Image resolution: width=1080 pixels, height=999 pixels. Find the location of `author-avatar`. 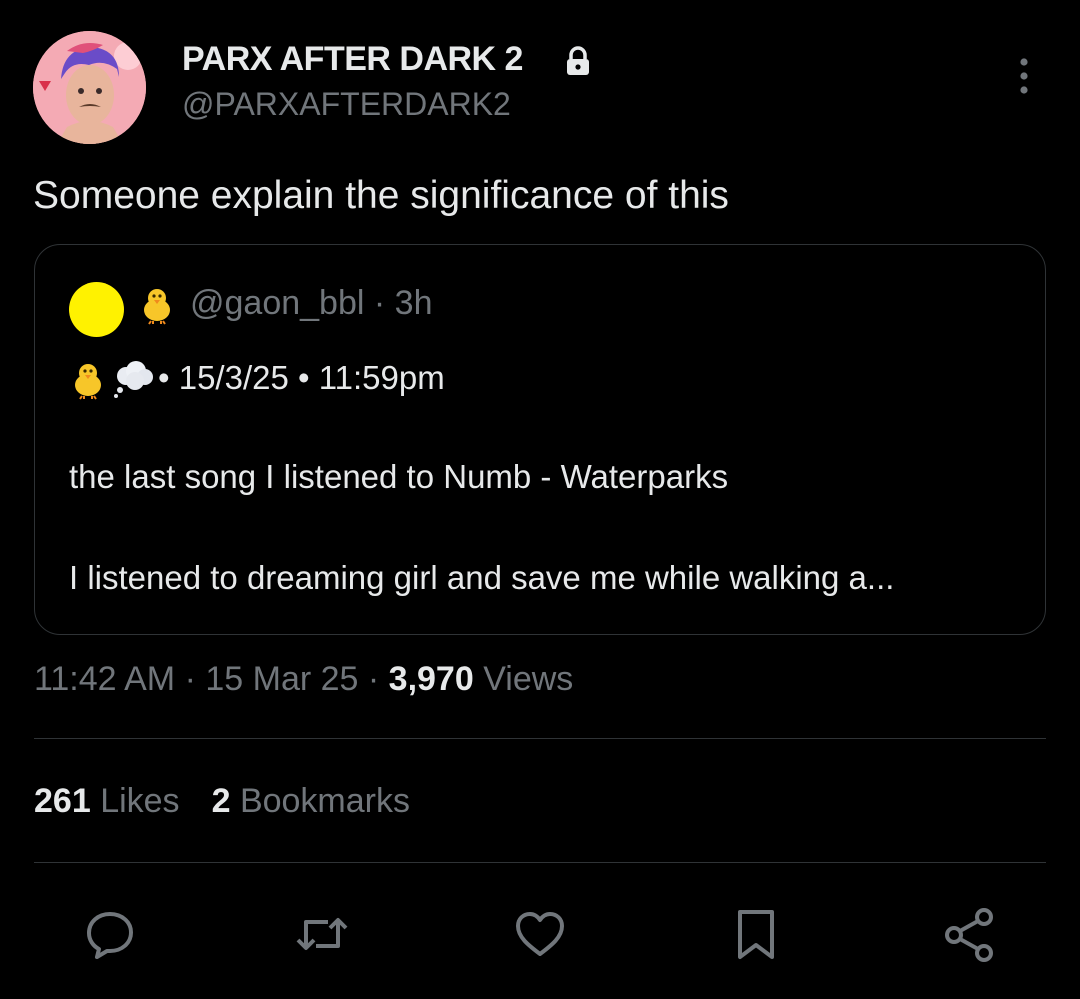

author-avatar is located at coordinates (89, 87).